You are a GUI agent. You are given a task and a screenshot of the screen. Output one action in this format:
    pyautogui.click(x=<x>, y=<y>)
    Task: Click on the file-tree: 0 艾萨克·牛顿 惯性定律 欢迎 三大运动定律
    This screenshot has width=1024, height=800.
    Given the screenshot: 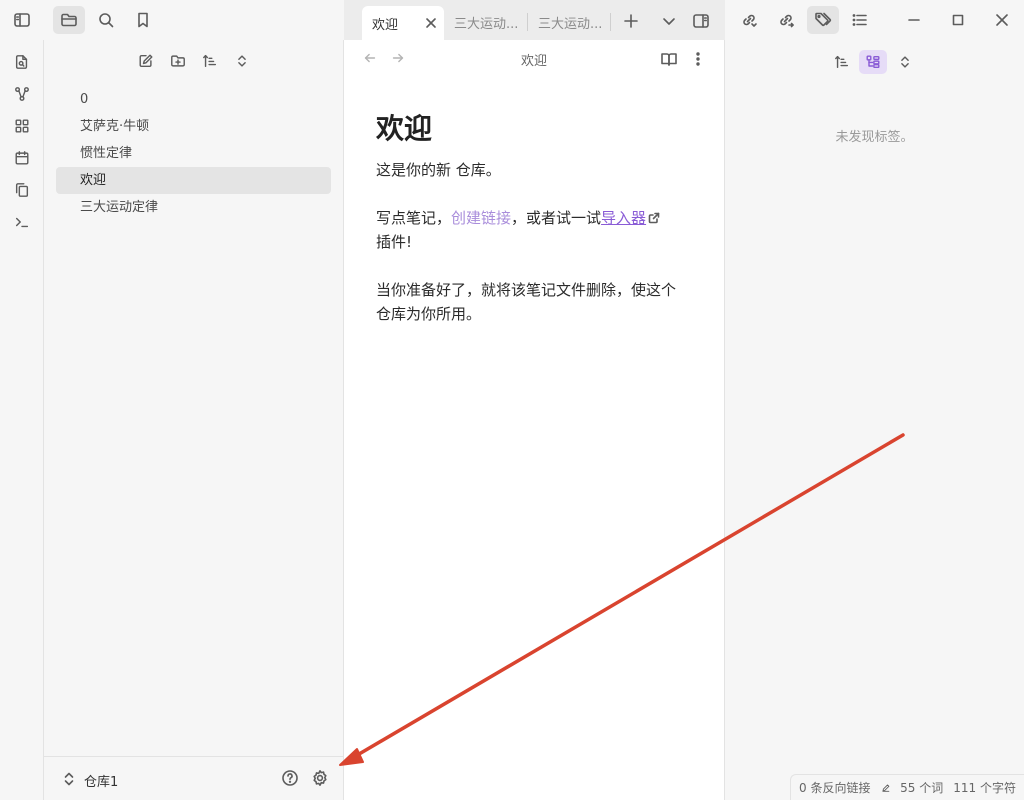 What is the action you would take?
    pyautogui.click(x=193, y=153)
    